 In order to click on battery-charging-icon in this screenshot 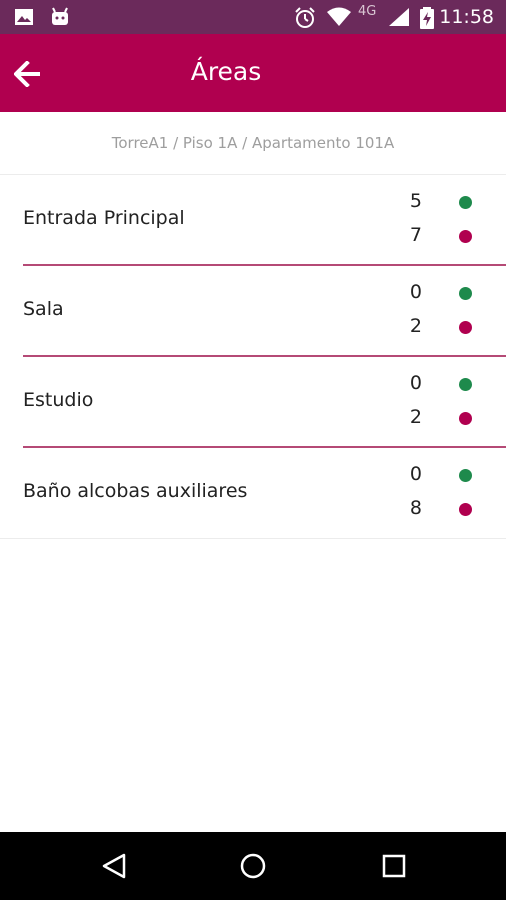, I will do `click(427, 18)`.